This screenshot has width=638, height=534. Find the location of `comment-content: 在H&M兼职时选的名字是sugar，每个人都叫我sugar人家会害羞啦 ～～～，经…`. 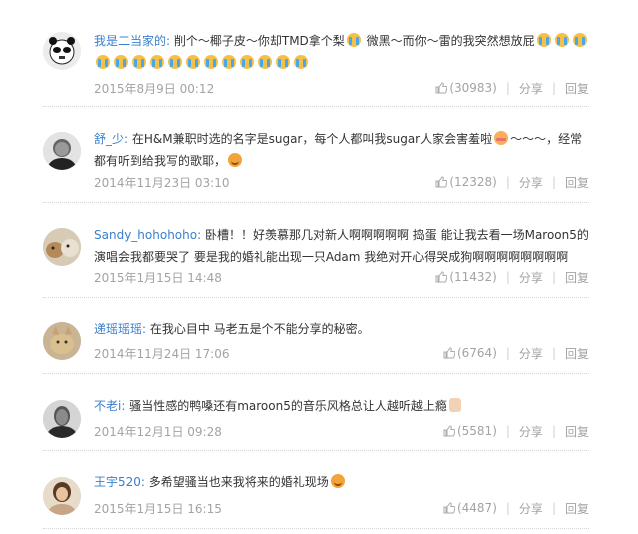

comment-content: 在H&M兼职时选的名字是sugar，每个人都叫我sugar人家会害羞啦 ～～～，经… is located at coordinates (338, 149).